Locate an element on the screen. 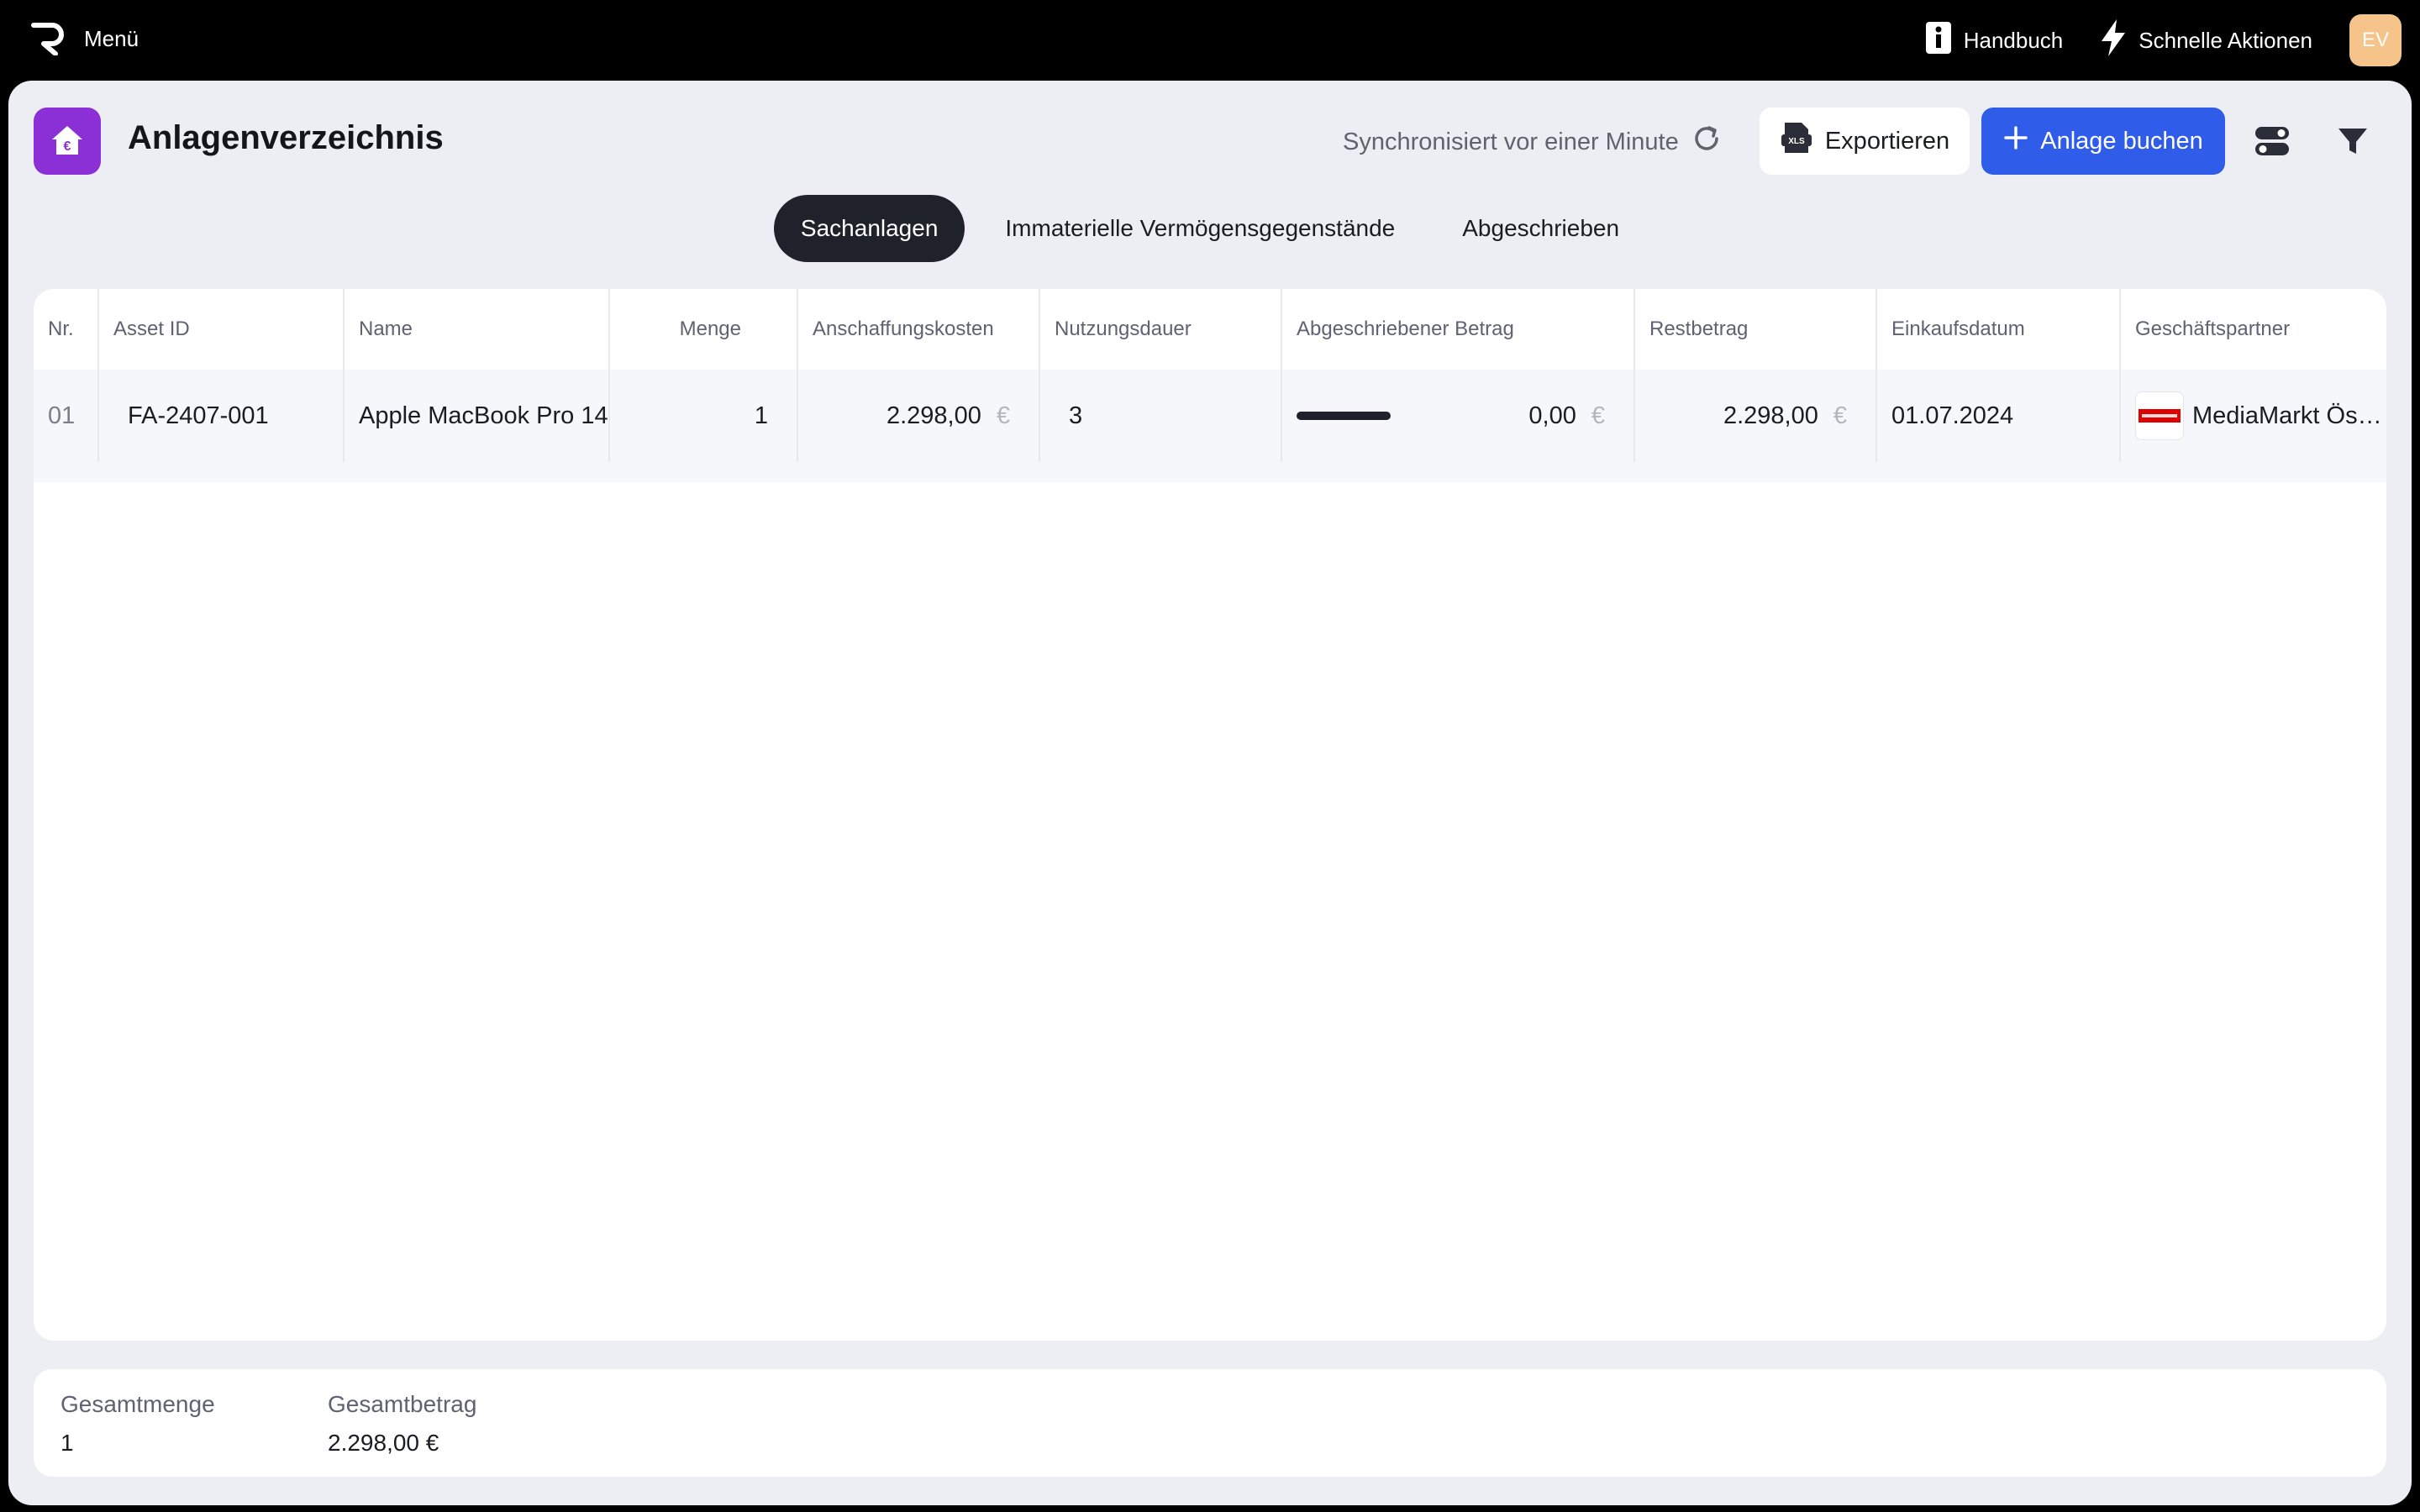 This screenshot has width=2420, height=1512. menu-label: Menü is located at coordinates (112, 38).